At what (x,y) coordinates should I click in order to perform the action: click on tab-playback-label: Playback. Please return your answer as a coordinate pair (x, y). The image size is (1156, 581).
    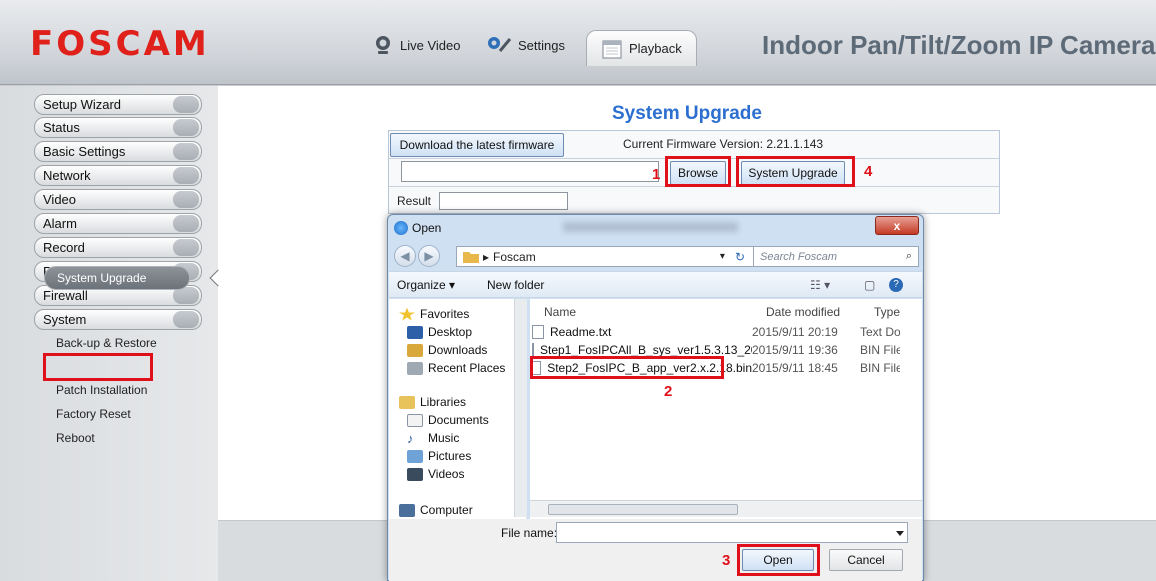
    Looking at the image, I should click on (655, 48).